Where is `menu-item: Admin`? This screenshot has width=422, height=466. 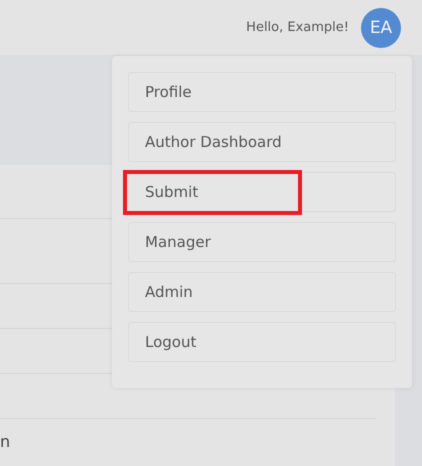 menu-item: Admin is located at coordinates (262, 292).